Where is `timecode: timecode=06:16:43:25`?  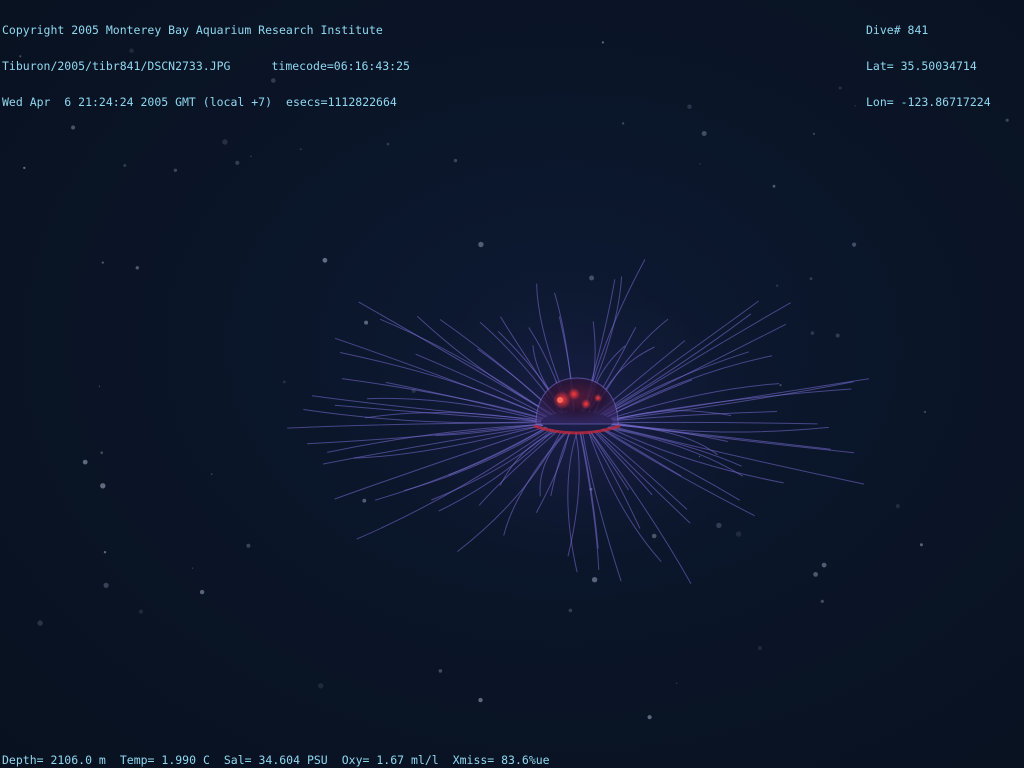
timecode: timecode=06:16:43:25 is located at coordinates (340, 66).